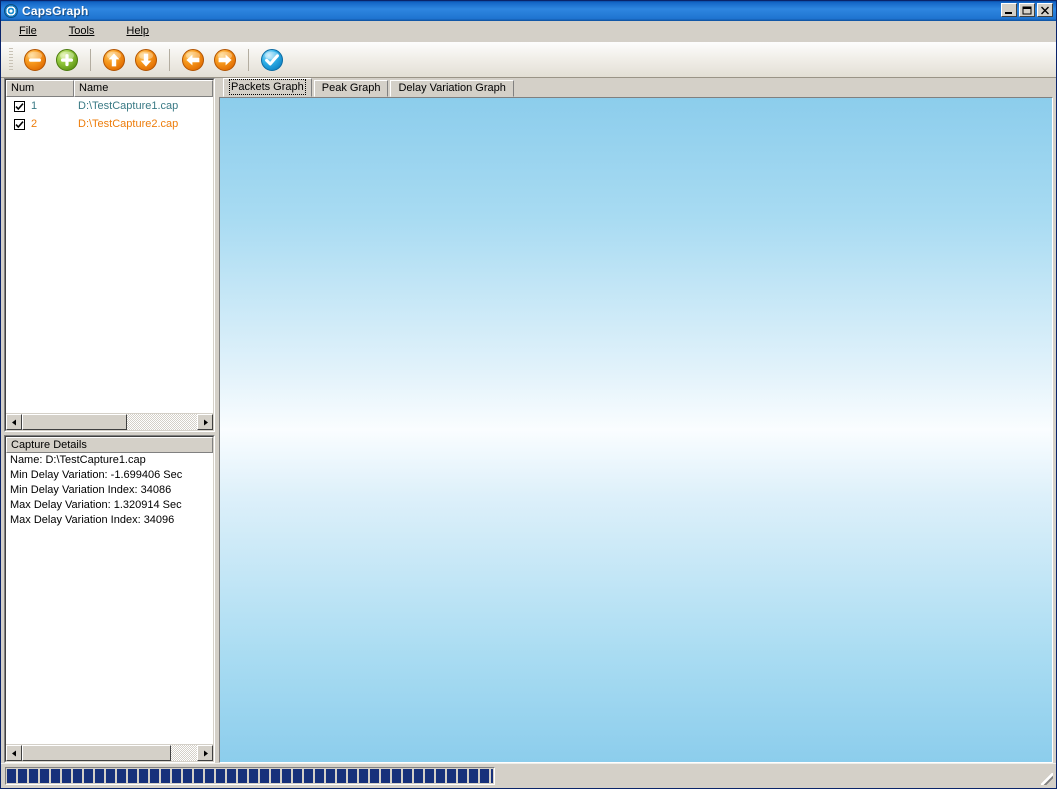 Image resolution: width=1057 pixels, height=789 pixels. I want to click on capture-details-title: Capture Details, so click(109, 445).